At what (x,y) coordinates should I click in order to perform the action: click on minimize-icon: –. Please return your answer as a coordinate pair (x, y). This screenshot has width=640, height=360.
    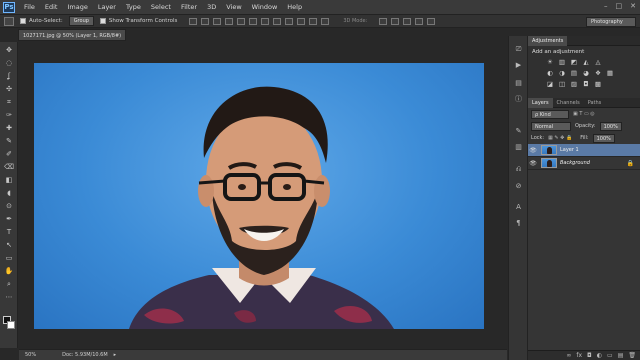
    Looking at the image, I should click on (606, 6).